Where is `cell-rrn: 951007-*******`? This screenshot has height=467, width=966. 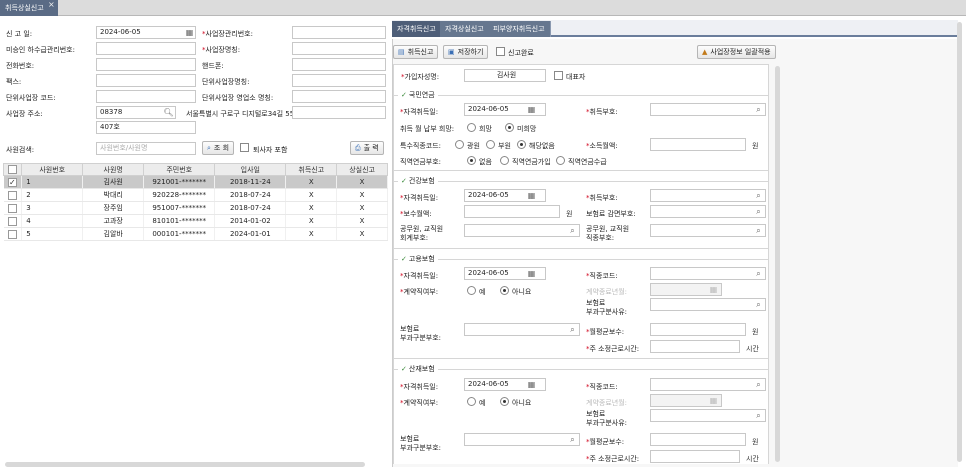 cell-rrn: 951007-******* is located at coordinates (179, 208).